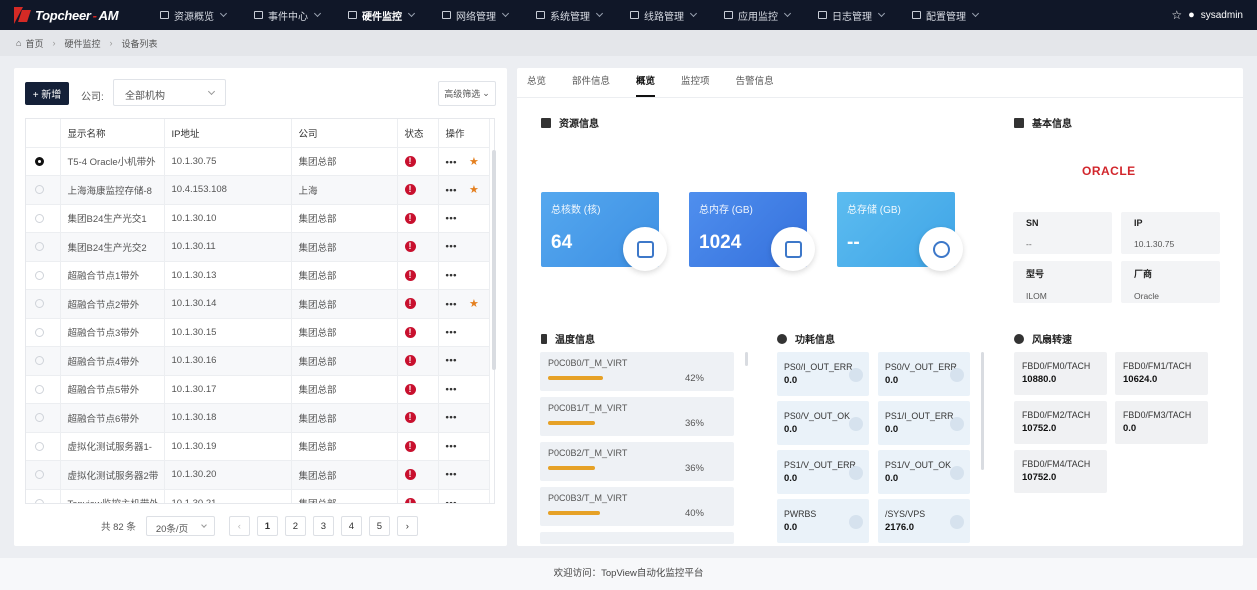 Image resolution: width=1257 pixels, height=590 pixels. I want to click on table-row: 超融合节点1带外 10.1.30.13 集团总部! •••, so click(258, 275).